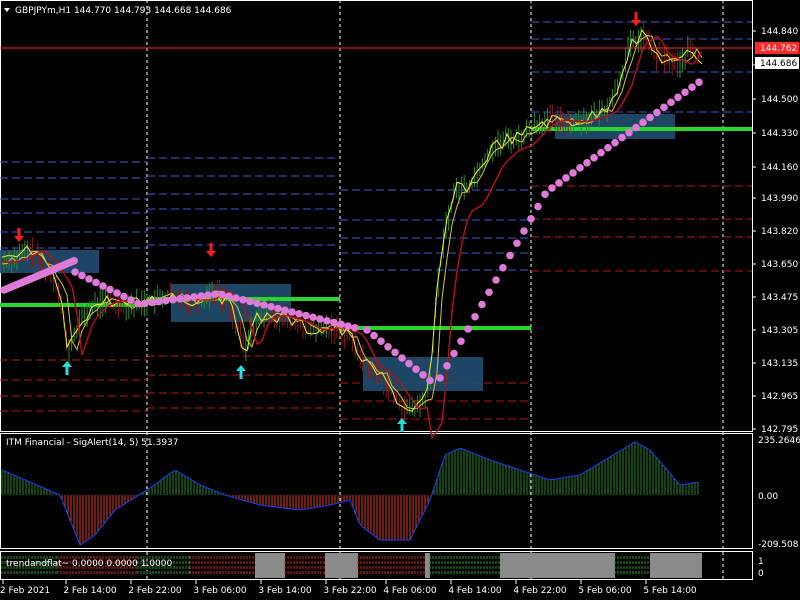 Image resolution: width=800 pixels, height=600 pixels. I want to click on price-badge-white-text: 144.686, so click(778, 64).